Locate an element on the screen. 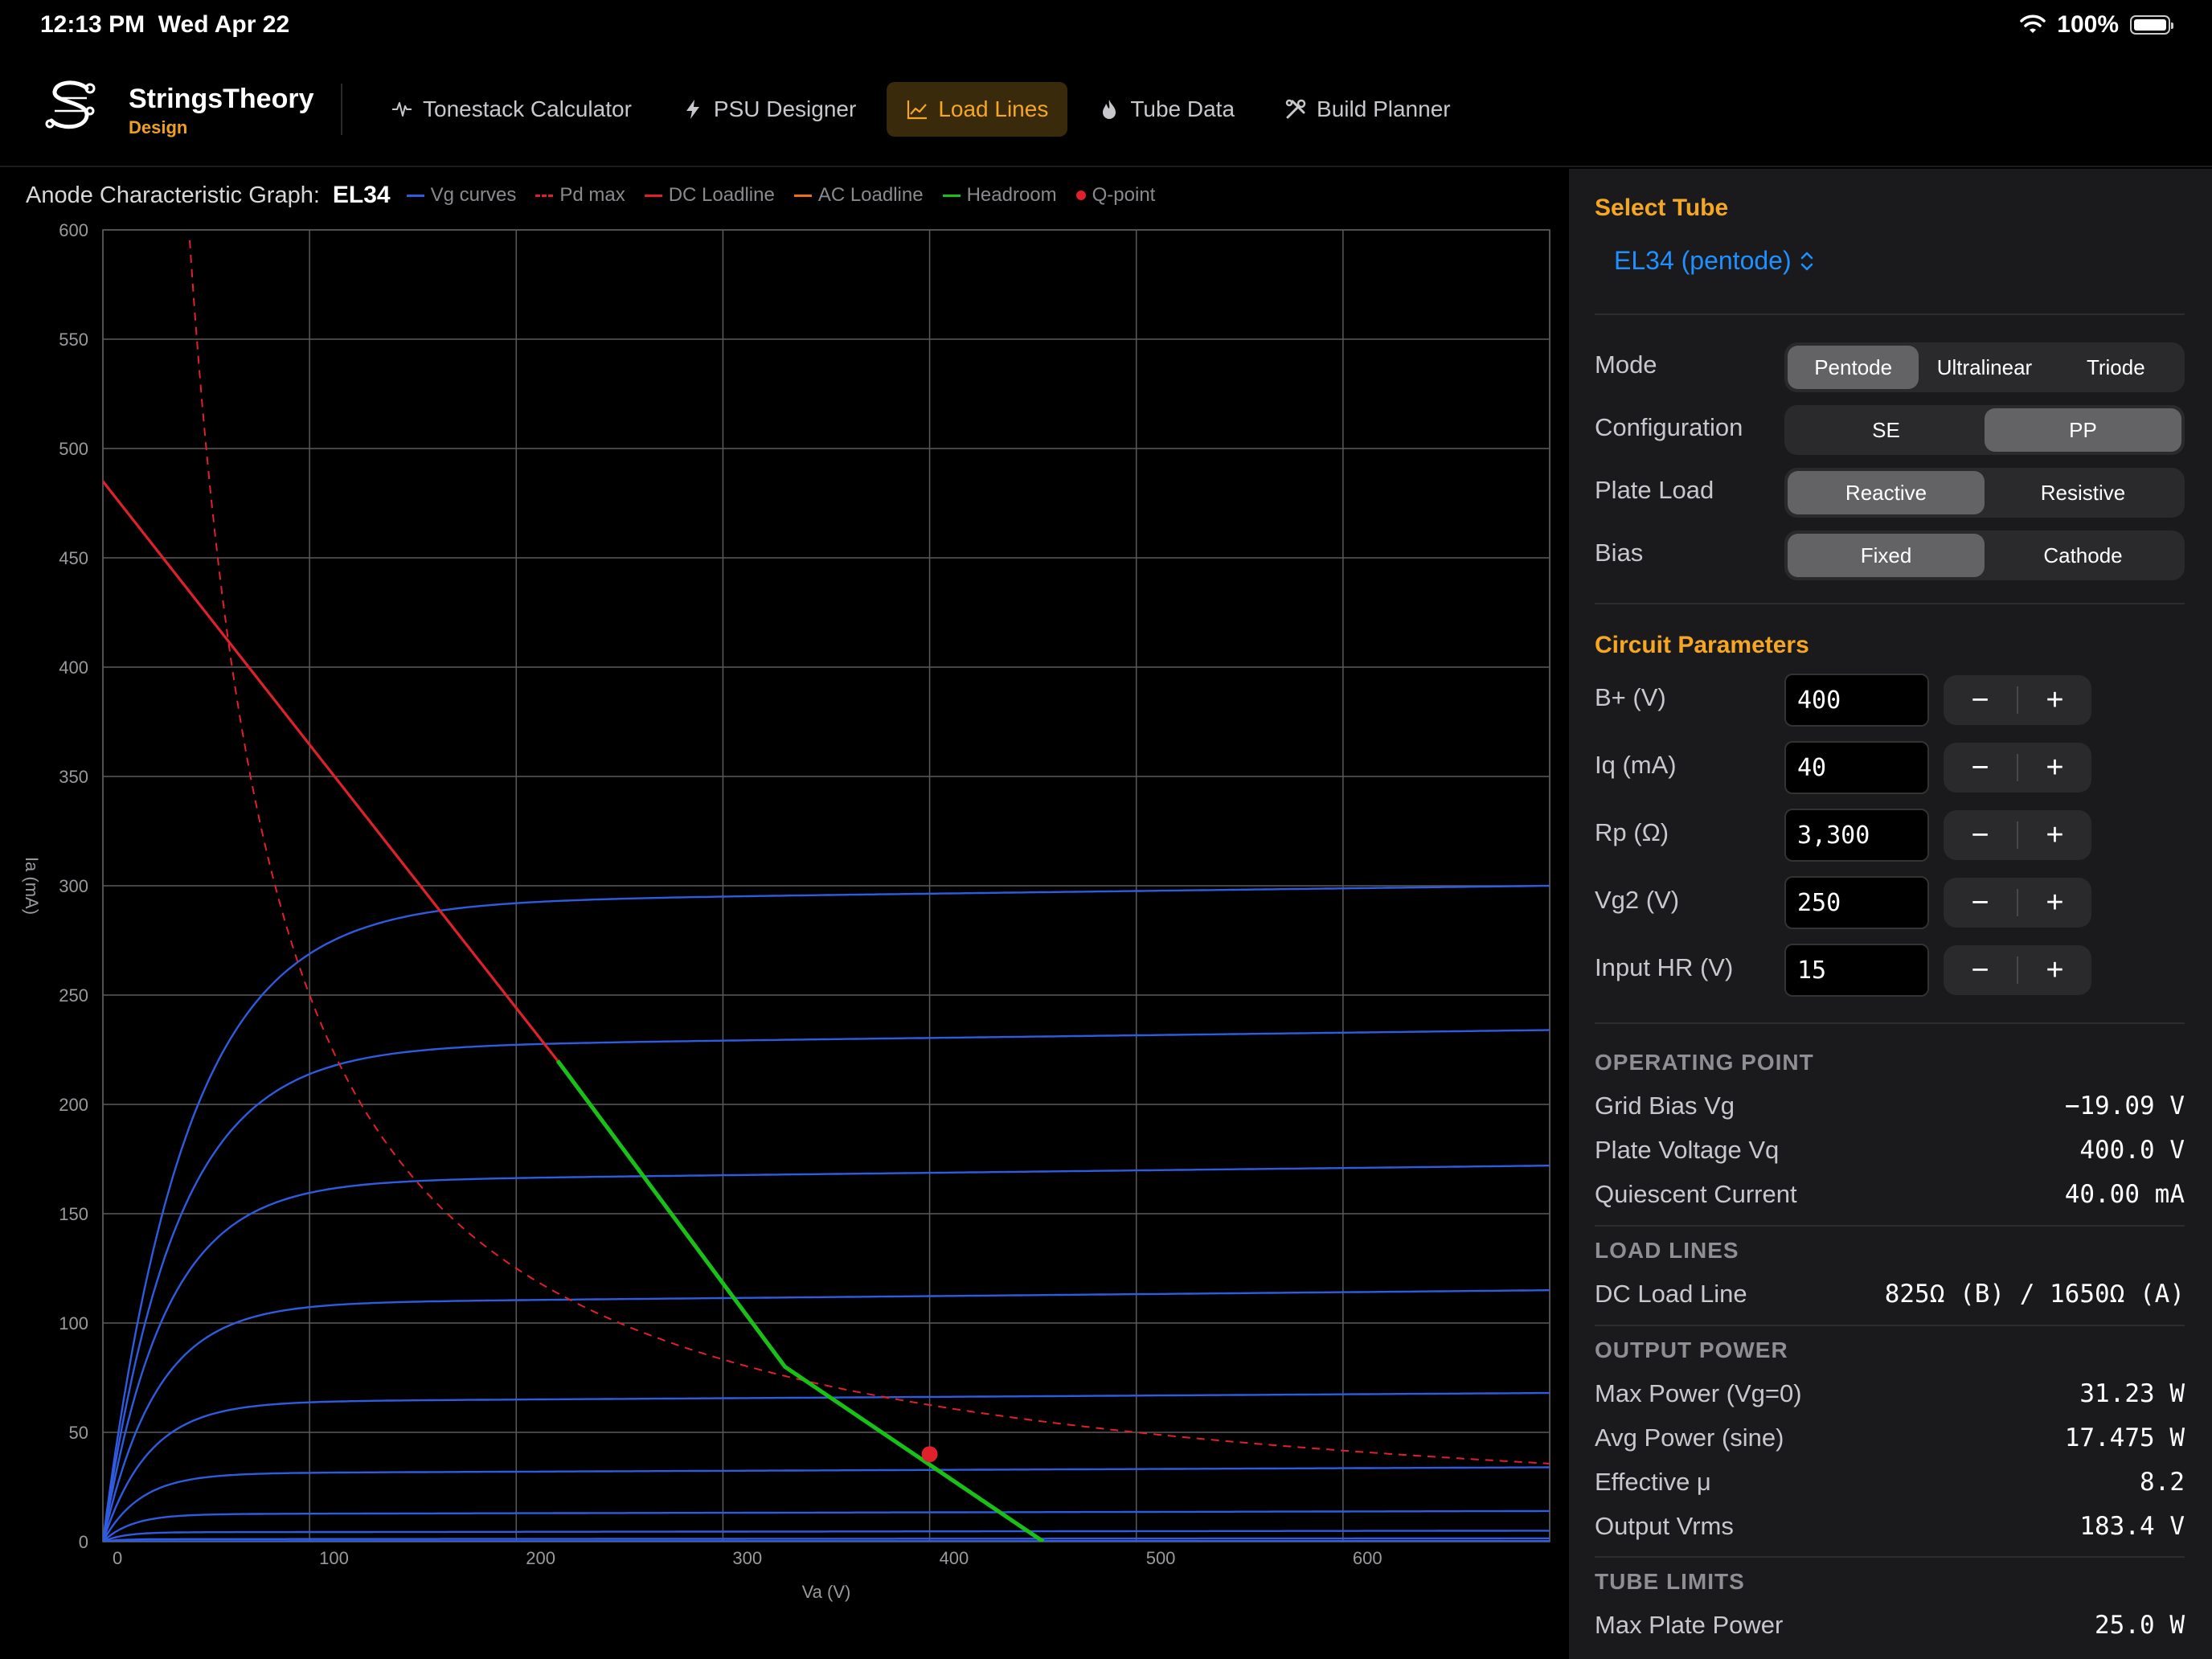 The height and width of the screenshot is (1659, 2212). plate-load-reactive: Reactive is located at coordinates (1886, 492).